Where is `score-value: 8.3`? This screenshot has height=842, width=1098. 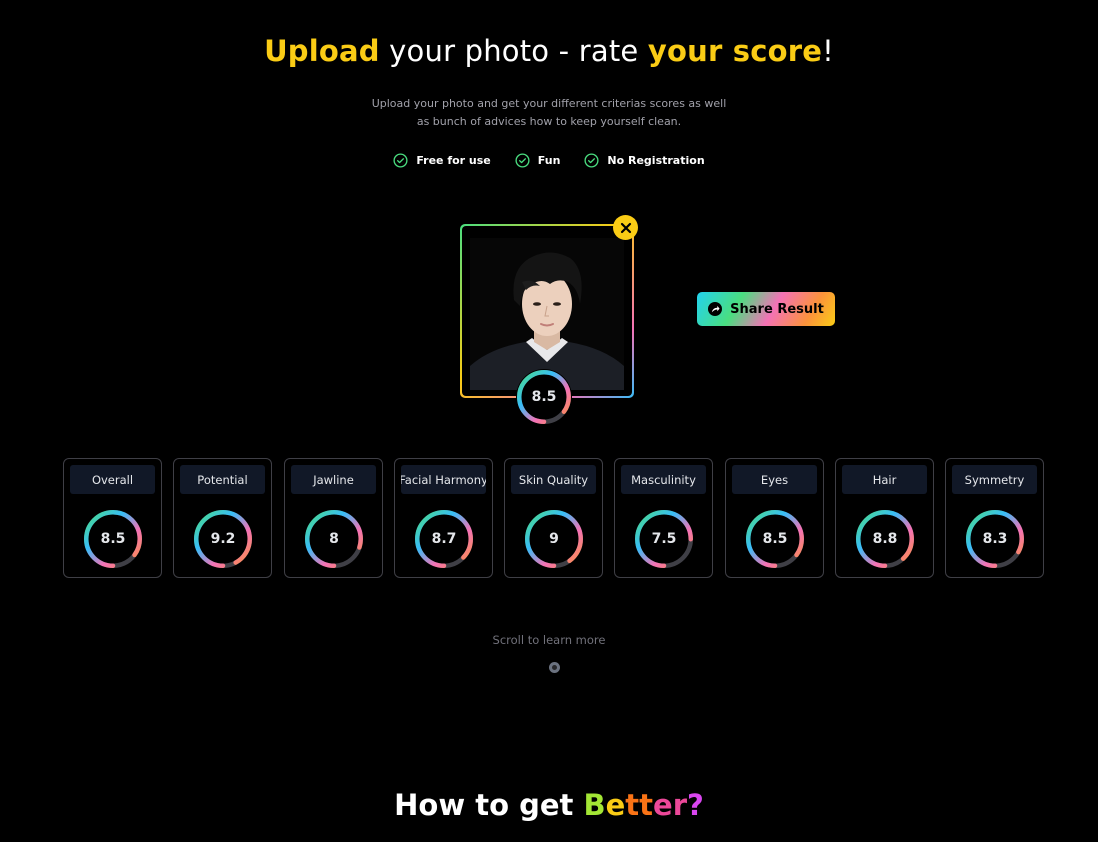
score-value: 8.3 is located at coordinates (995, 539).